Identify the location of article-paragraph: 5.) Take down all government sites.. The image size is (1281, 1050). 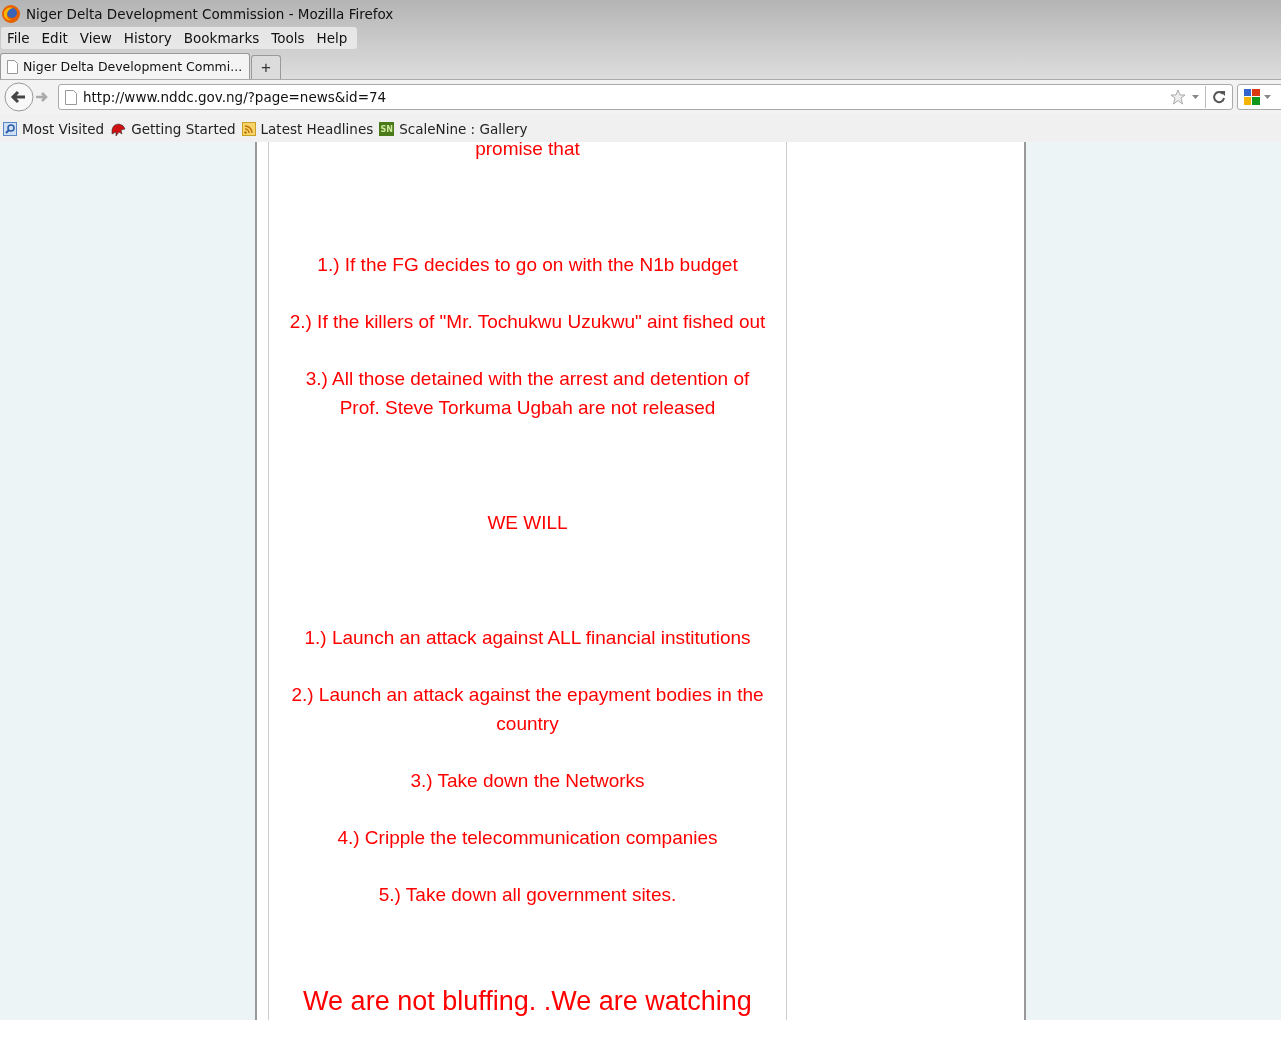
(527, 895).